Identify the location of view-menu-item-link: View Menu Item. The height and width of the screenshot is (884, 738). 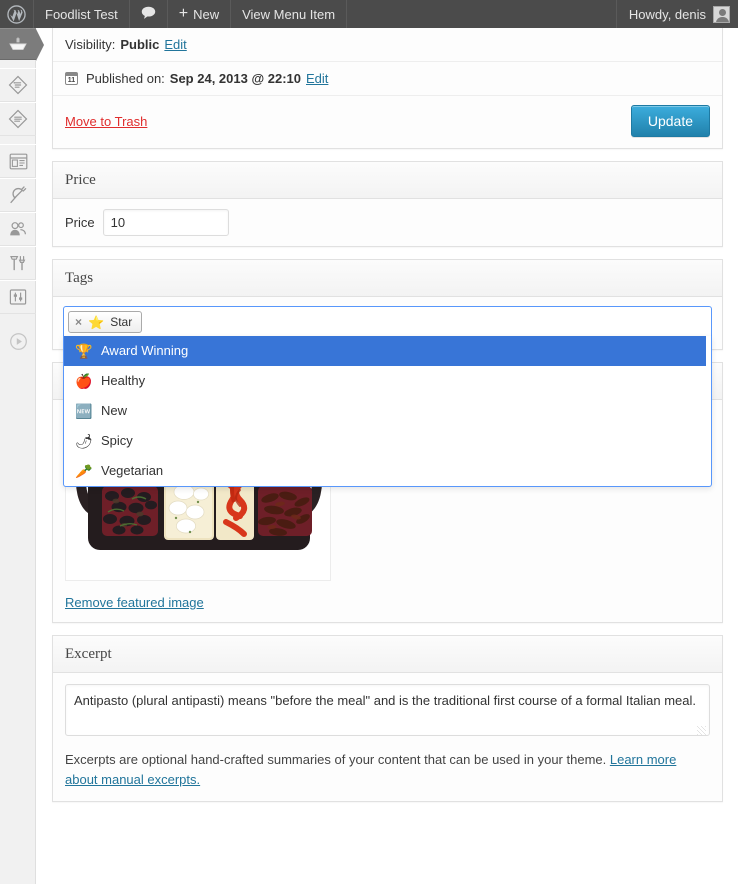
(289, 14).